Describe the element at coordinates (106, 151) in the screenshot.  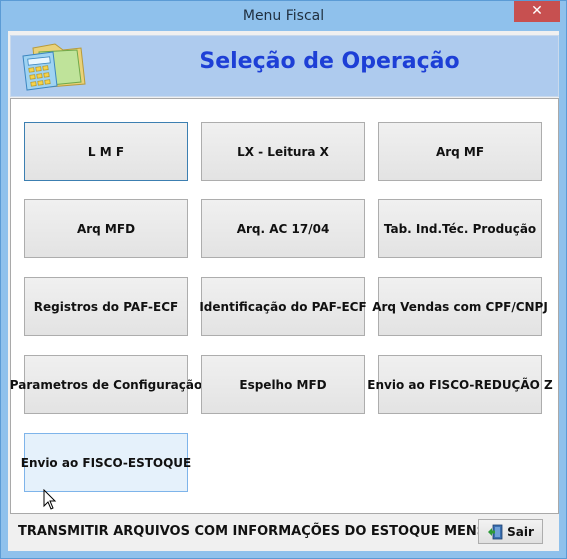
I see `lmf-button: L M F` at that location.